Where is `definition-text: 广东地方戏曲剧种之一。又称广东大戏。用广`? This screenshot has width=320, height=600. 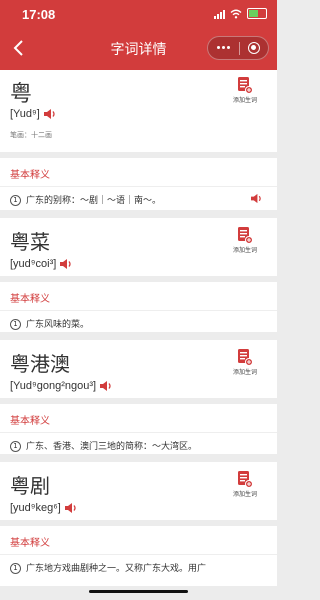 definition-text: 广东地方戏曲剧种之一。又称广东大戏。用广 is located at coordinates (116, 569).